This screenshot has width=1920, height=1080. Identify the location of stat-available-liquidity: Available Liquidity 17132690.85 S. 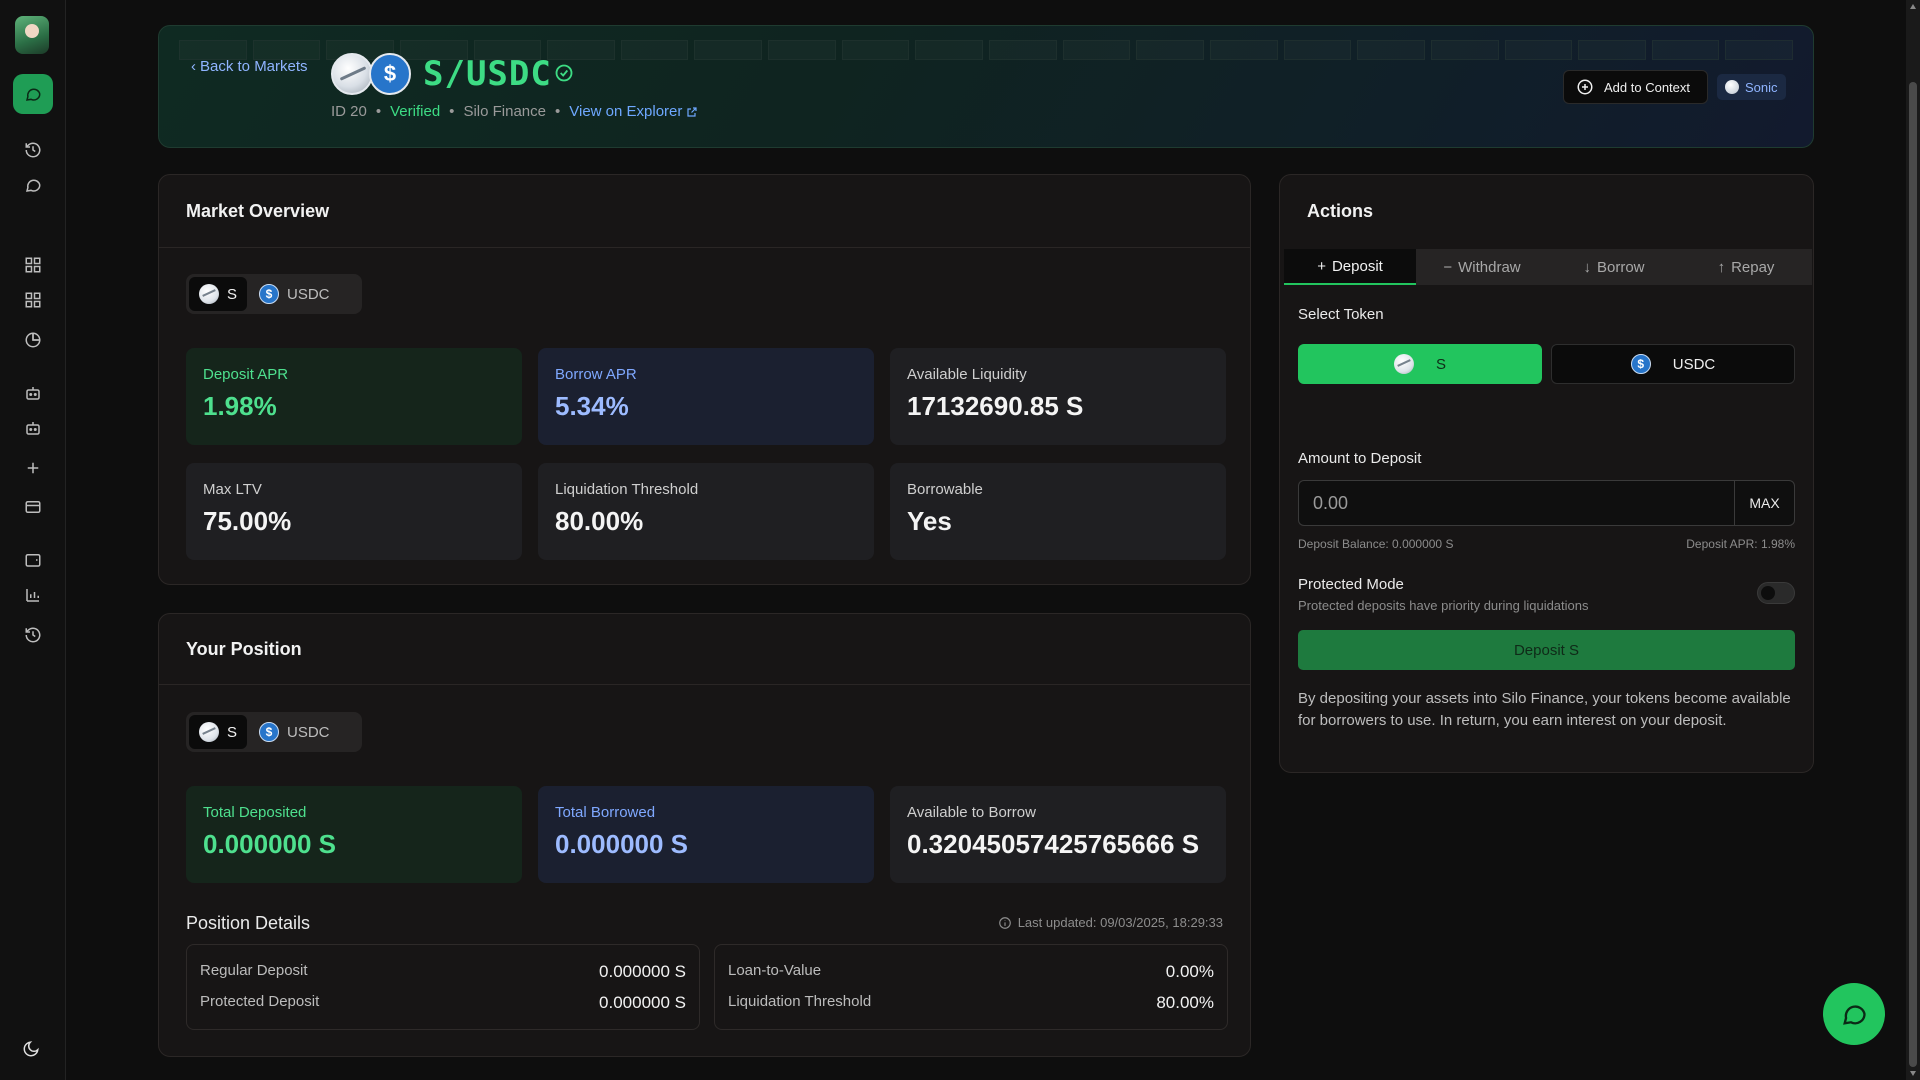
(1058, 396).